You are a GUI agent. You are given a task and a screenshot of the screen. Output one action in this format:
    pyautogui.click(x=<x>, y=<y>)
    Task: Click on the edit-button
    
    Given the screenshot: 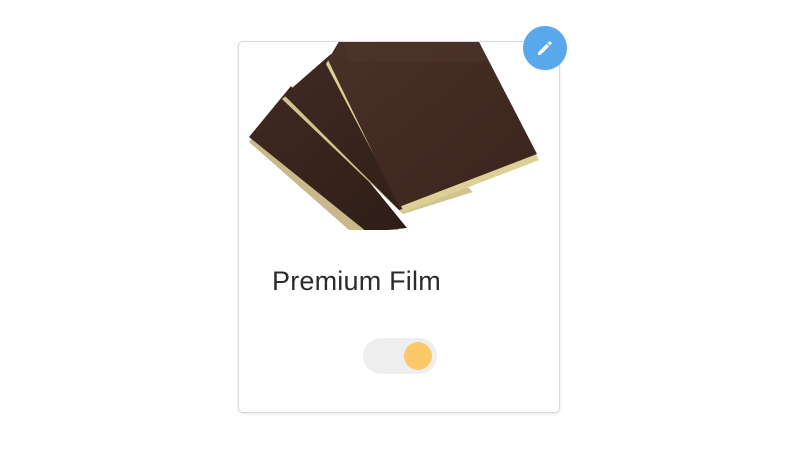 What is the action you would take?
    pyautogui.click(x=545, y=48)
    